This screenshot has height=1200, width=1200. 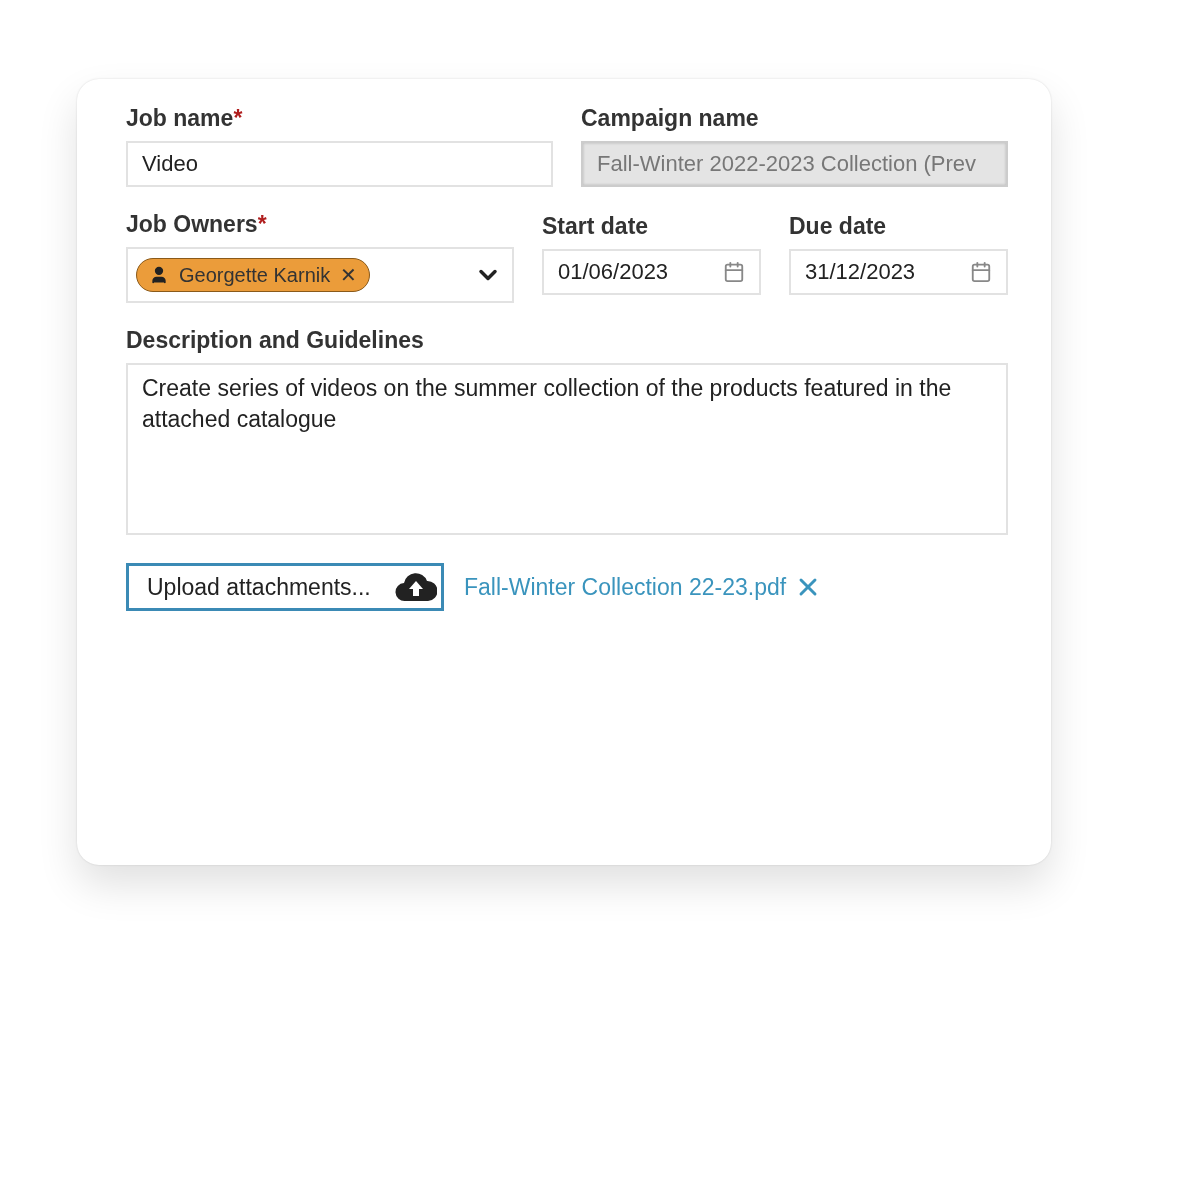 What do you see at coordinates (339, 164) in the screenshot?
I see `input-field: Video` at bounding box center [339, 164].